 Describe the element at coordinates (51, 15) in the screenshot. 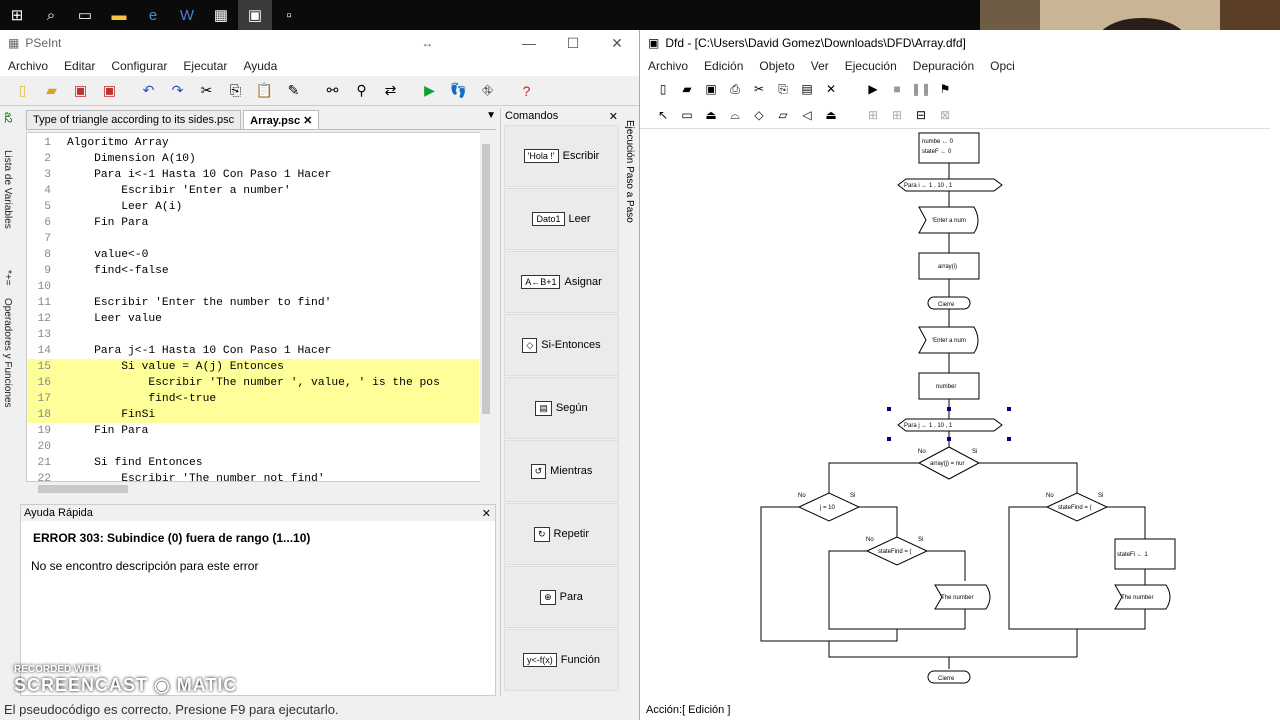

I see `search-icon: ⌕` at that location.